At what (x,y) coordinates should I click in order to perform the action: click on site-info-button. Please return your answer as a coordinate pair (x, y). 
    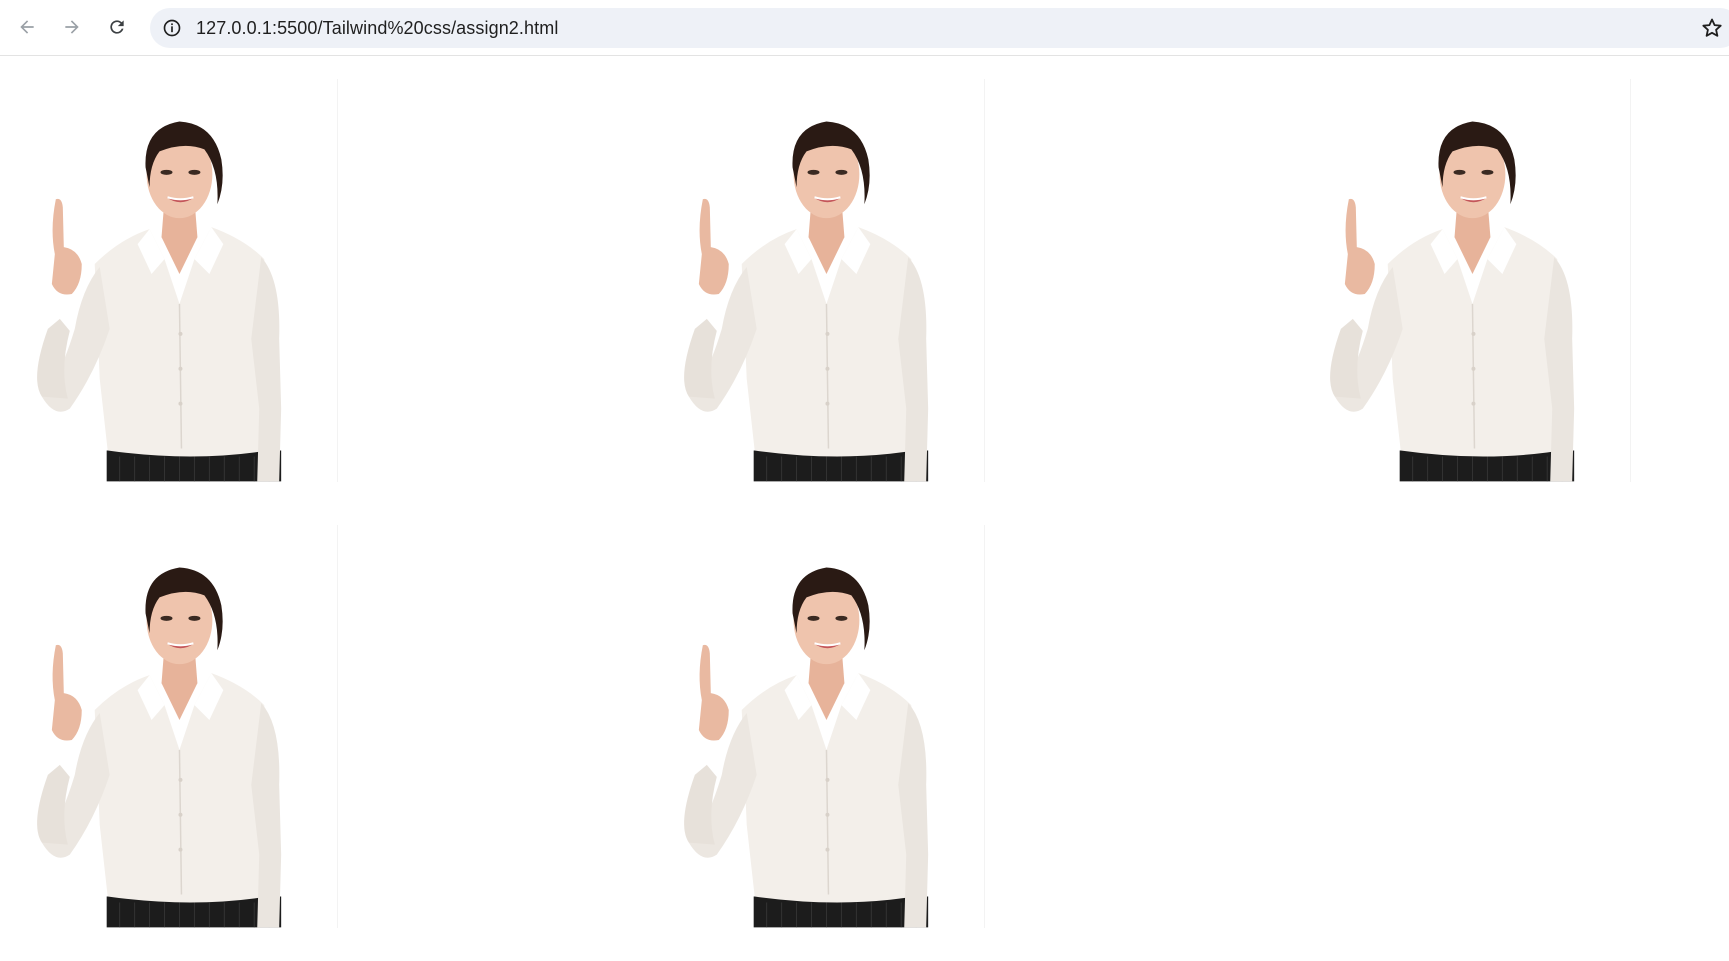
    Looking at the image, I should click on (172, 28).